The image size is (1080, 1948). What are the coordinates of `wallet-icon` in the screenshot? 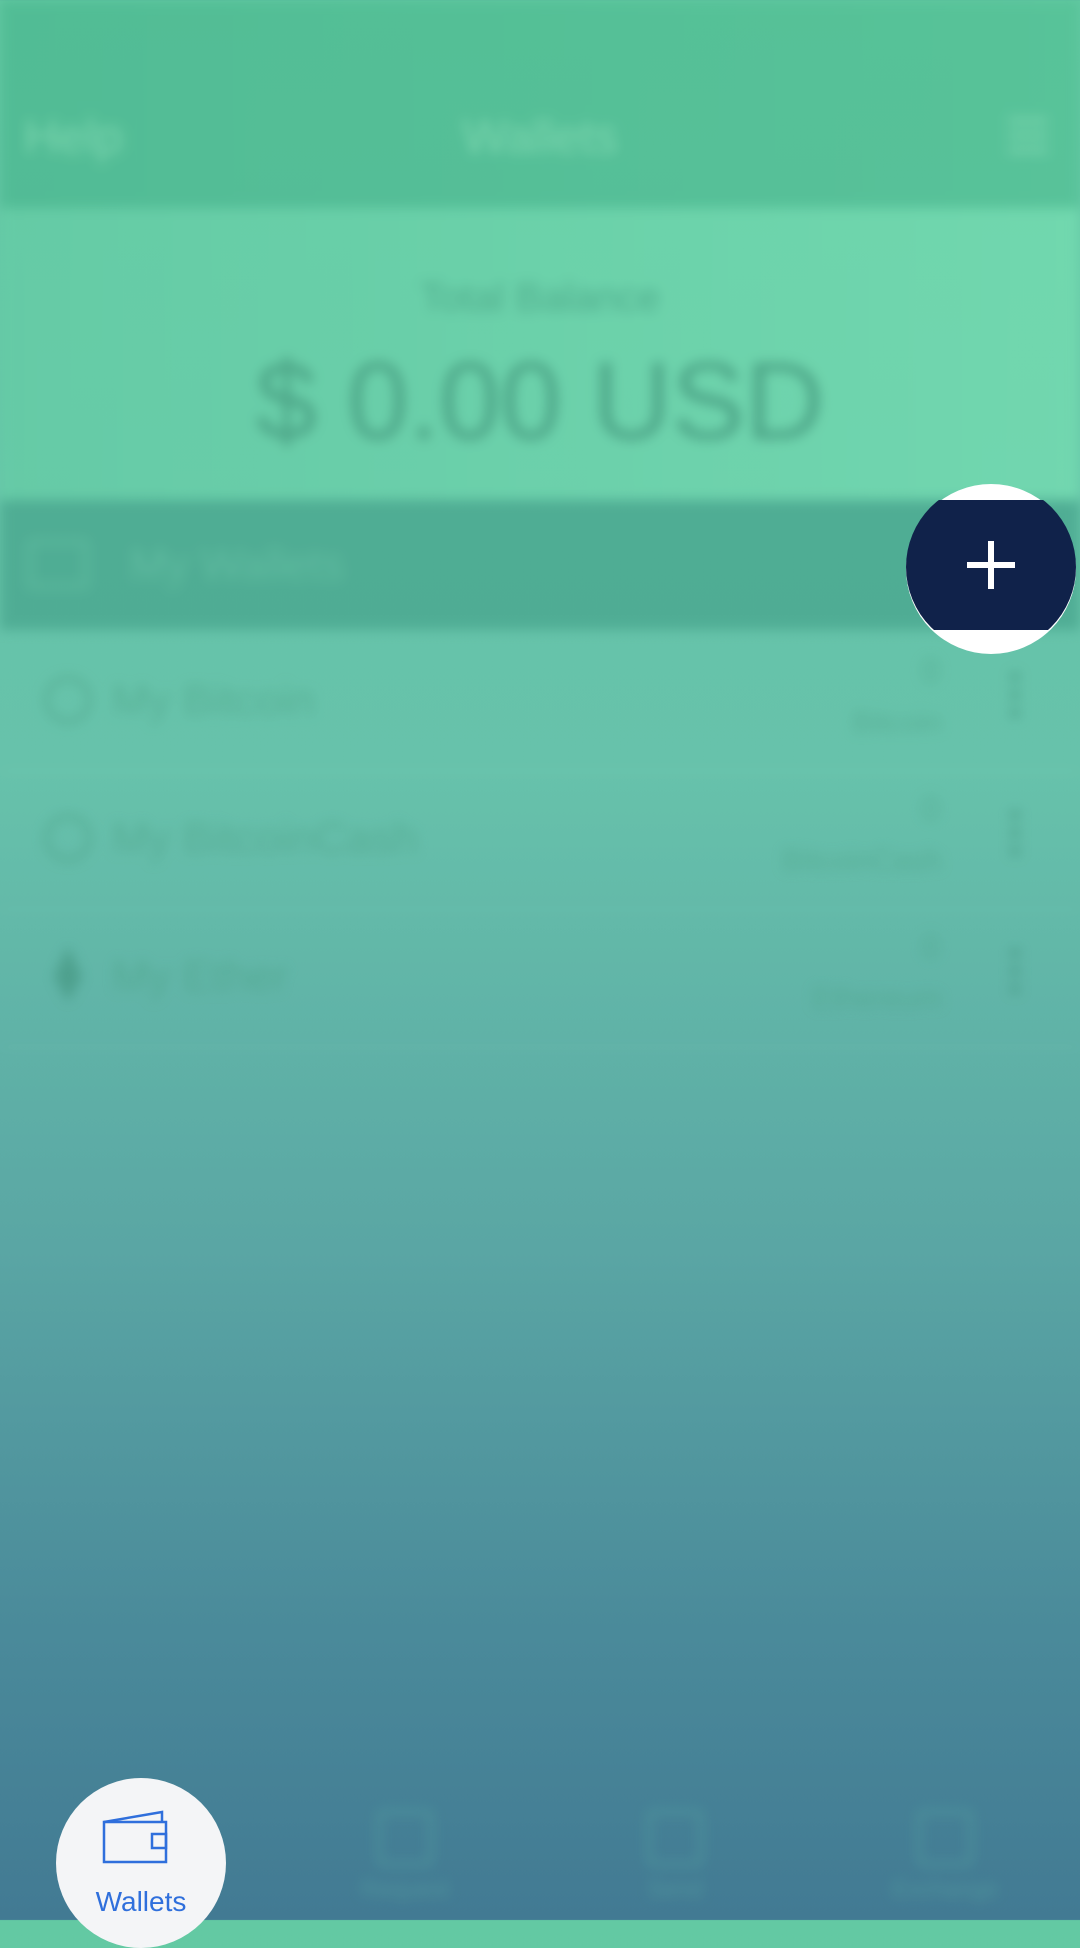 It's located at (135, 1837).